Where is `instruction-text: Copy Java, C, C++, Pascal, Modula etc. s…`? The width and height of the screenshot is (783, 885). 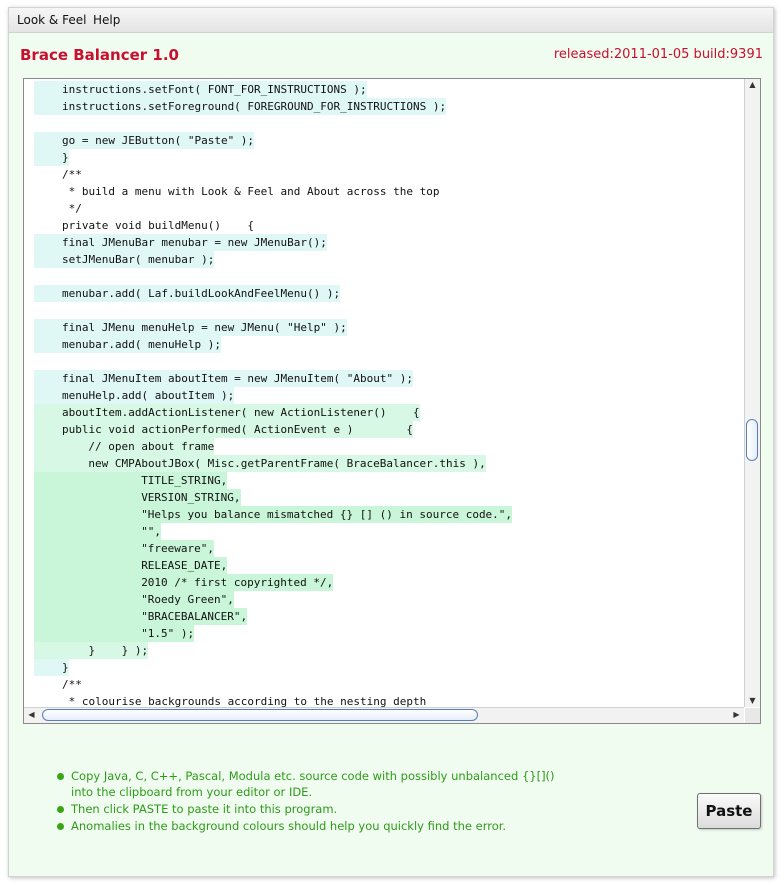
instruction-text: Copy Java, C, C++, Pascal, Modula etc. s… is located at coordinates (313, 784).